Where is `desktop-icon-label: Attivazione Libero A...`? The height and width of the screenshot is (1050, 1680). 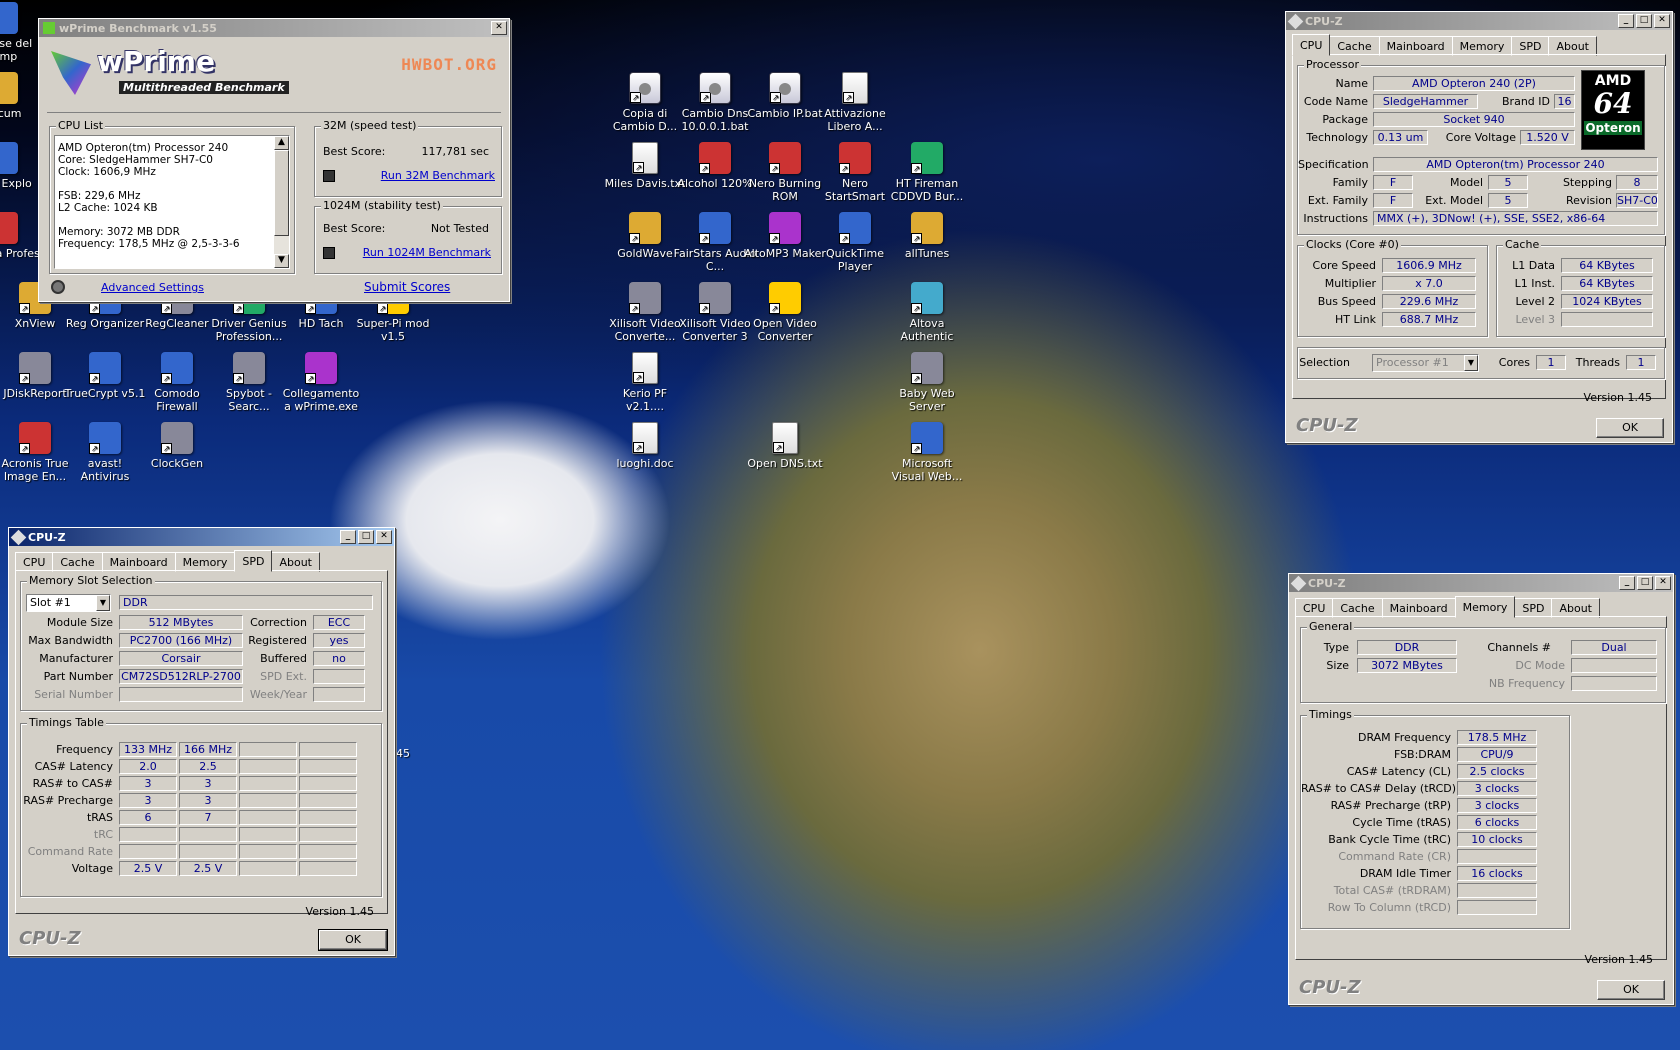
desktop-icon-label: Attivazione Libero A... is located at coordinates (855, 120).